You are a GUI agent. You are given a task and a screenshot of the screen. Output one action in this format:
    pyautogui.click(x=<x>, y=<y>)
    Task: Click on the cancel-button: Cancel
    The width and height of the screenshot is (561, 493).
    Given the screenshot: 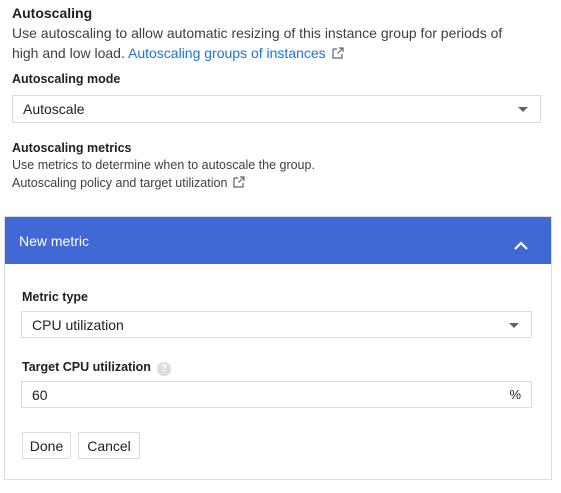 What is the action you would take?
    pyautogui.click(x=109, y=445)
    